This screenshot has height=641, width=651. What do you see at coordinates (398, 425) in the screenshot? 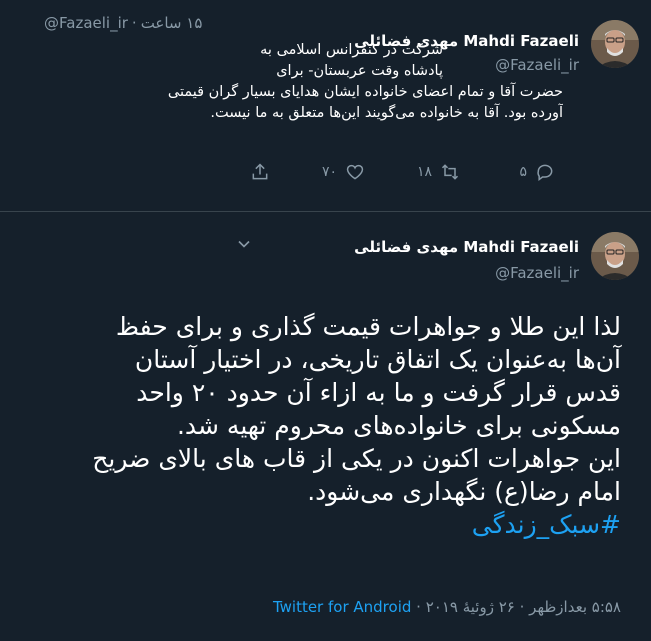
I see `tweet-line: مسکونی برای خانواده‌های محروم تهیه شد.` at bounding box center [398, 425].